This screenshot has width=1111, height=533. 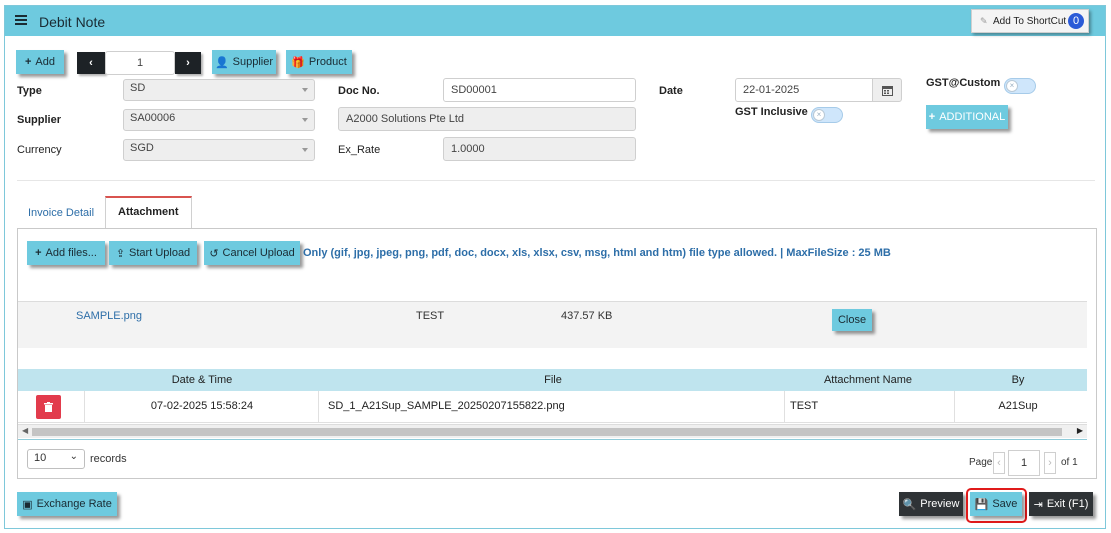 I want to click on type-select: SD, so click(x=219, y=90).